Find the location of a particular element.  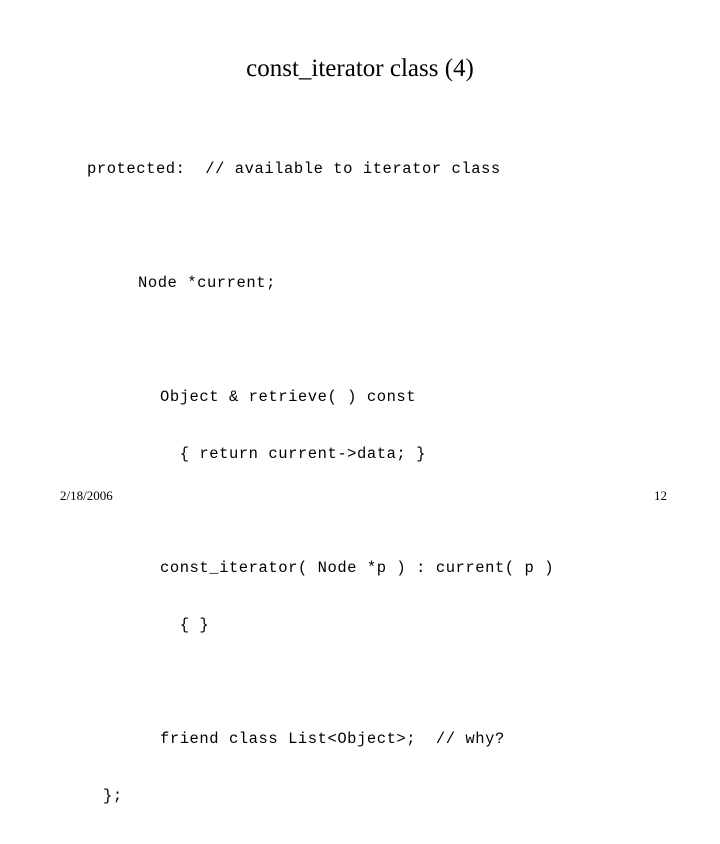

page-title: const_iterator class (4) is located at coordinates (360, 68).